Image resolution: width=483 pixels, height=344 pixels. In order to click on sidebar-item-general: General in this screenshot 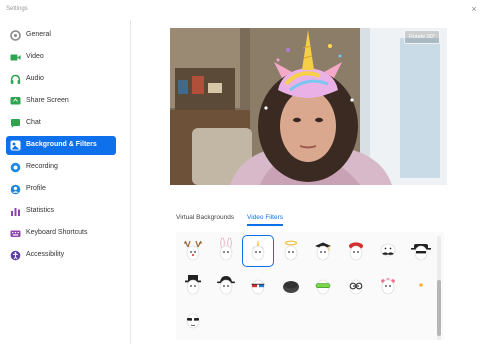, I will do `click(61, 35)`.